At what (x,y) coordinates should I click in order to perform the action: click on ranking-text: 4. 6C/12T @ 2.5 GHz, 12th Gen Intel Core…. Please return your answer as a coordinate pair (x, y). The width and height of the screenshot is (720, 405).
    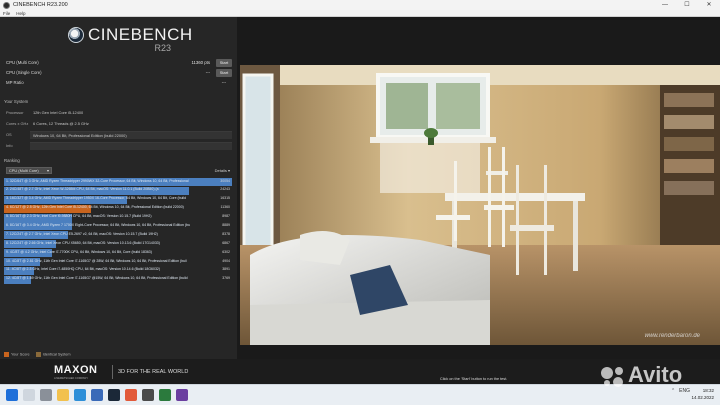
    Looking at the image, I should click on (95, 207).